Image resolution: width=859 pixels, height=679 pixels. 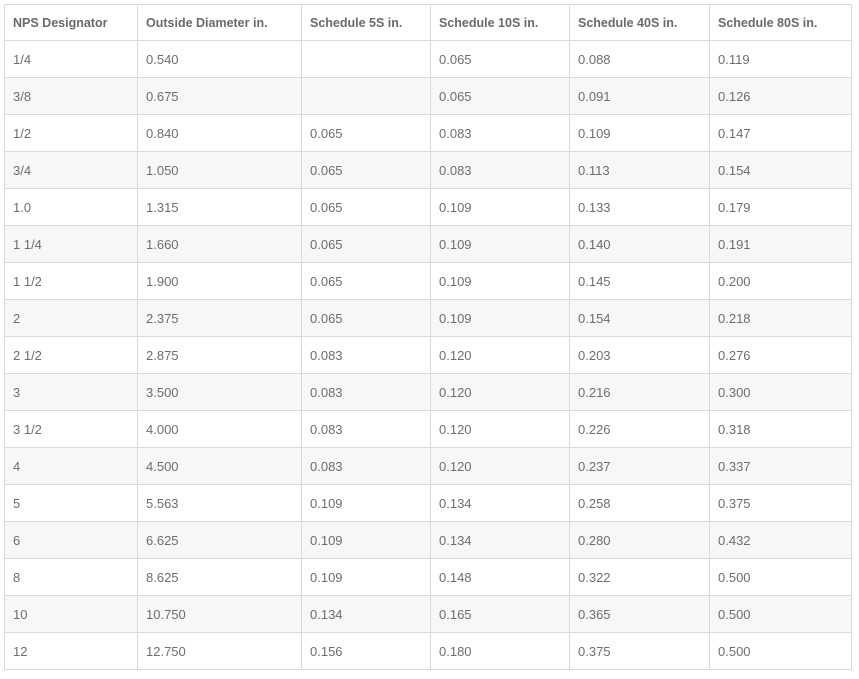 What do you see at coordinates (639, 355) in the screenshot?
I see `schedule-40s-cell: 0.203` at bounding box center [639, 355].